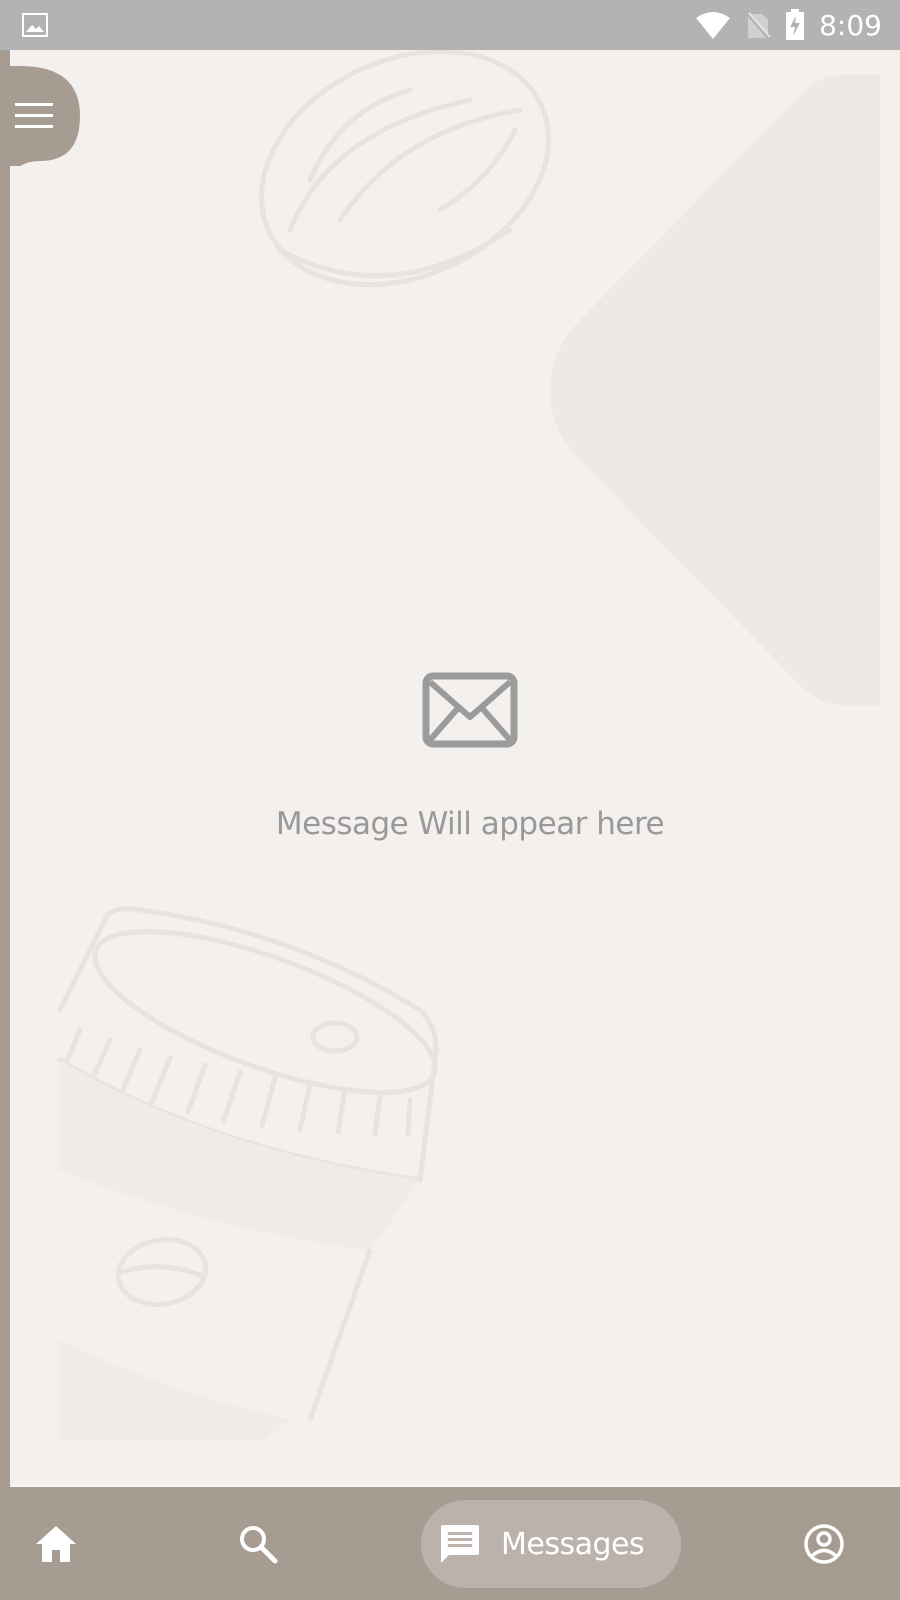 Image resolution: width=900 pixels, height=1600 pixels. Describe the element at coordinates (5, 770) in the screenshot. I see `left-rail` at that location.